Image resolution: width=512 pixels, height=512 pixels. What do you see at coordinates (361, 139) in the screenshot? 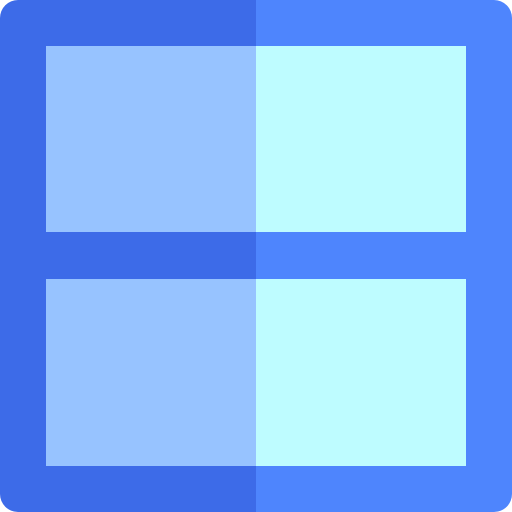
I see `pane-top-right` at bounding box center [361, 139].